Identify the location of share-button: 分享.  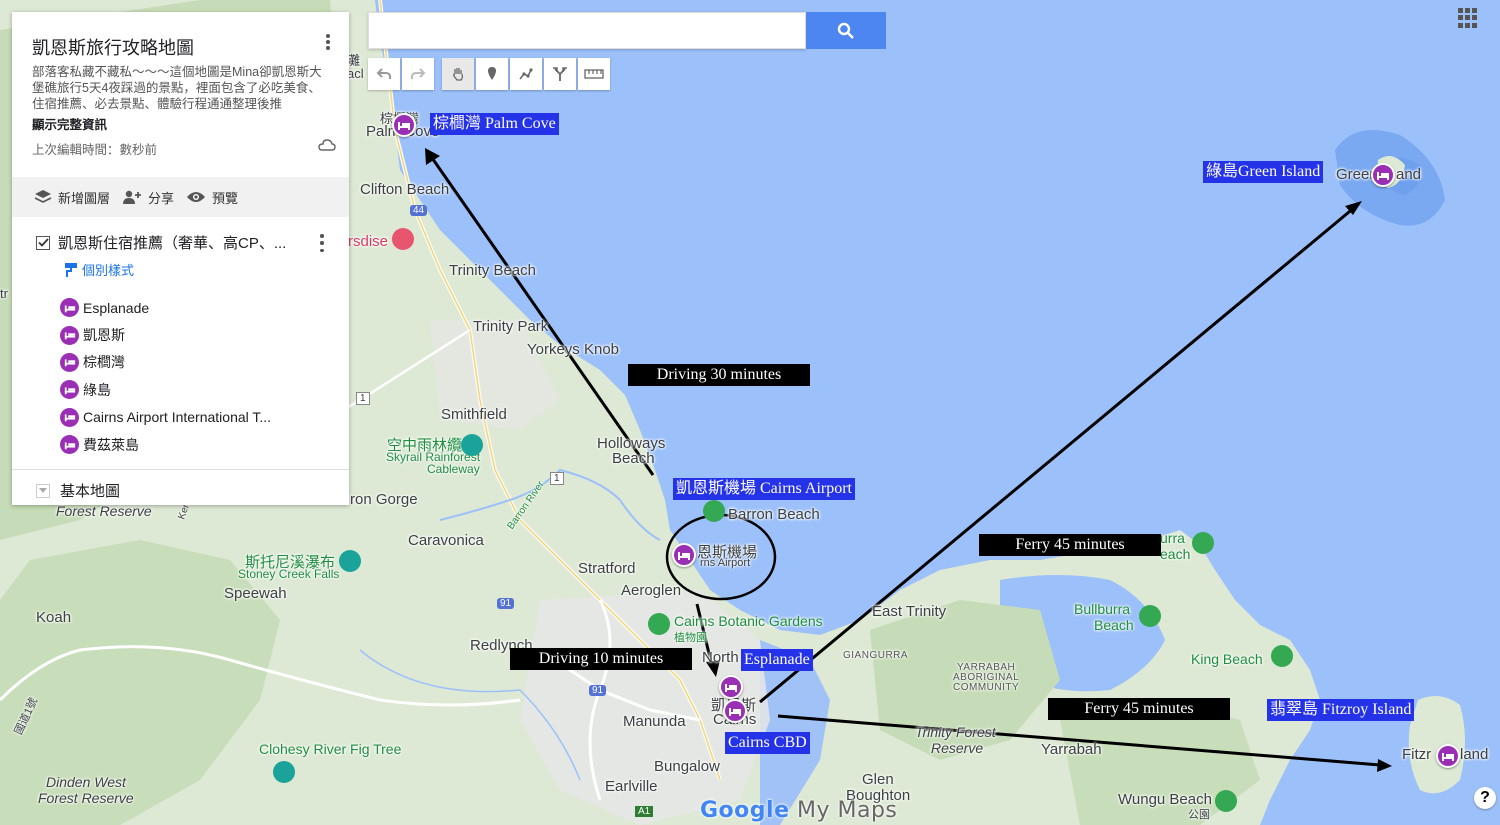
(148, 197).